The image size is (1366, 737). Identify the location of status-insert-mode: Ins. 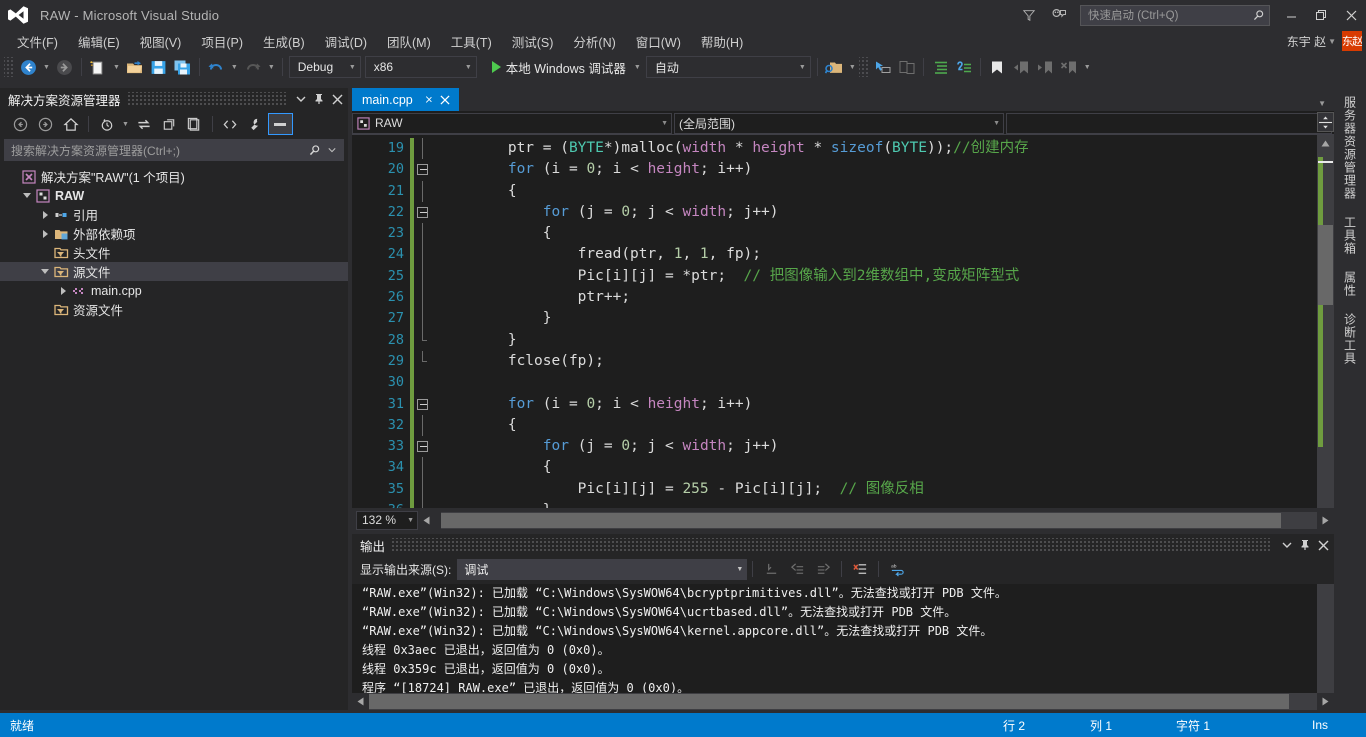
(1320, 725).